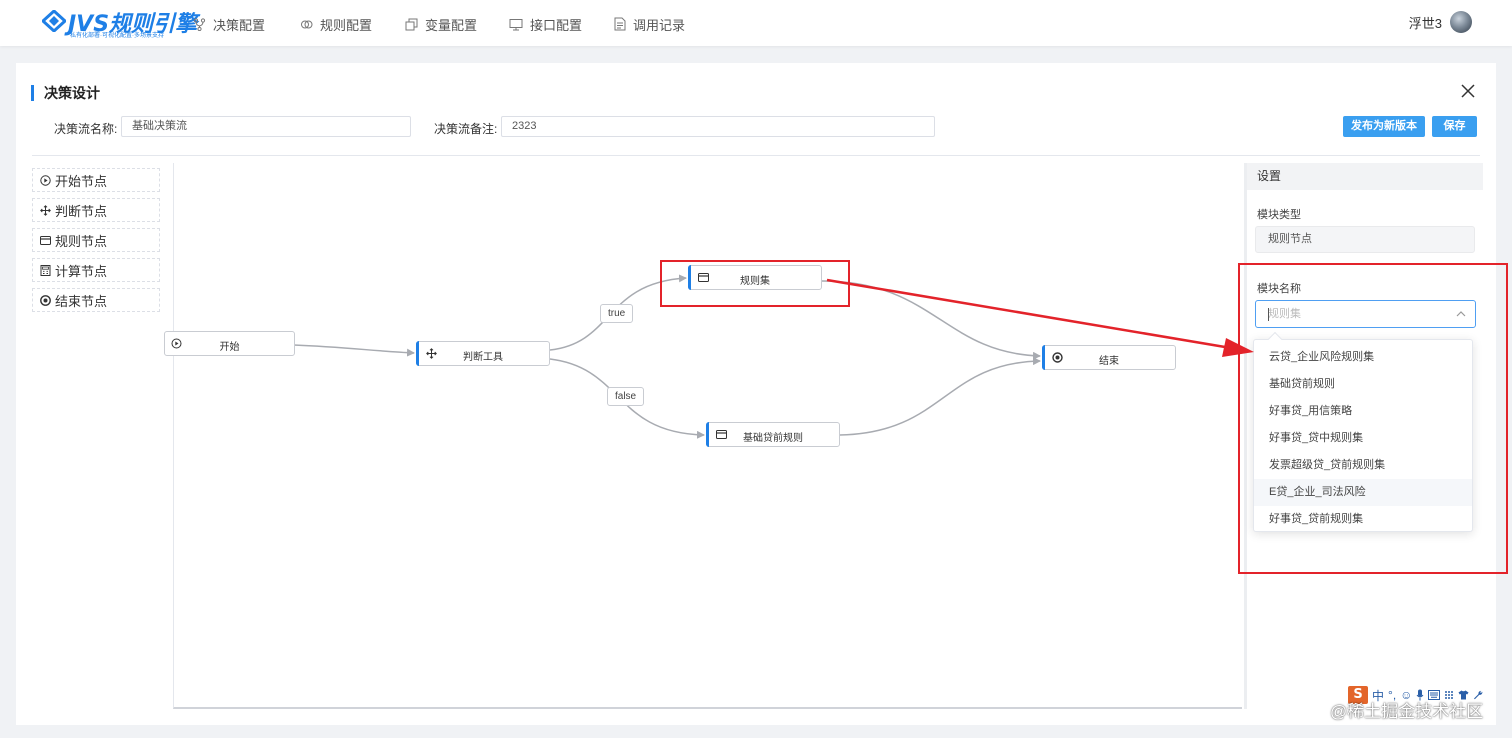  I want to click on edge-start-decision, so click(354, 350).